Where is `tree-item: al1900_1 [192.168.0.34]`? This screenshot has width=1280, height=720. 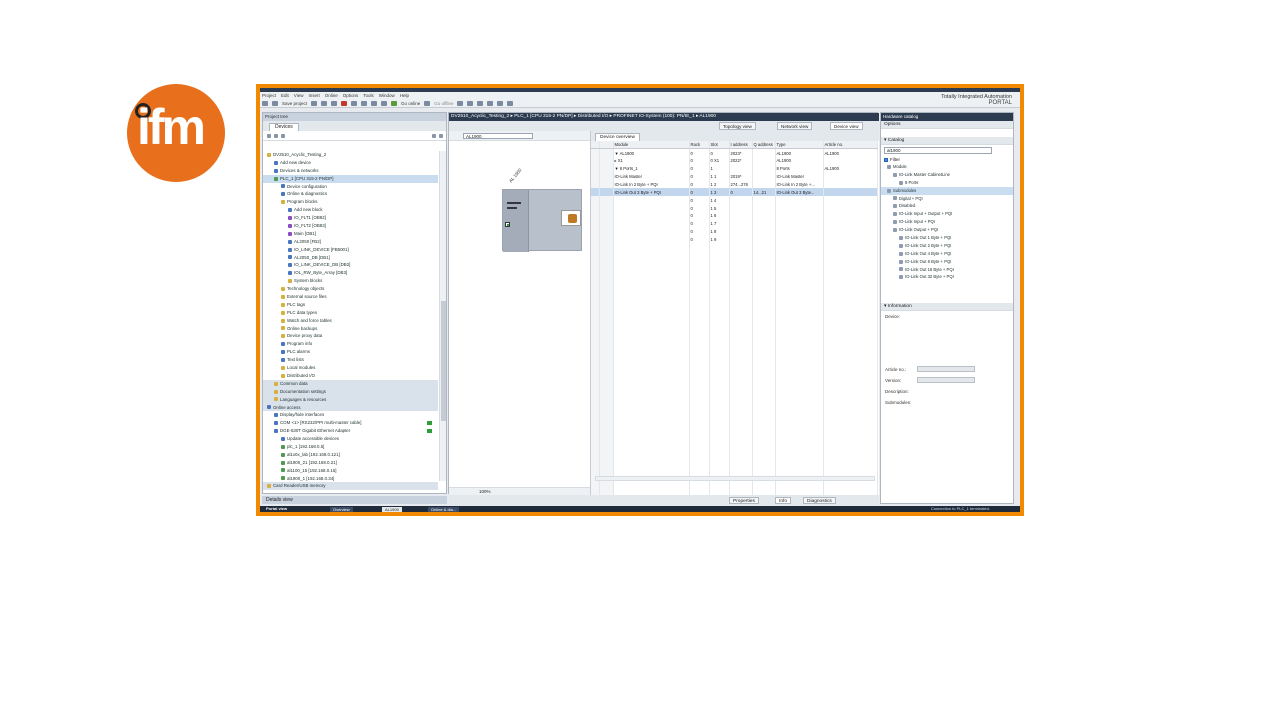 tree-item: al1900_1 [192.168.0.34] is located at coordinates (350, 479).